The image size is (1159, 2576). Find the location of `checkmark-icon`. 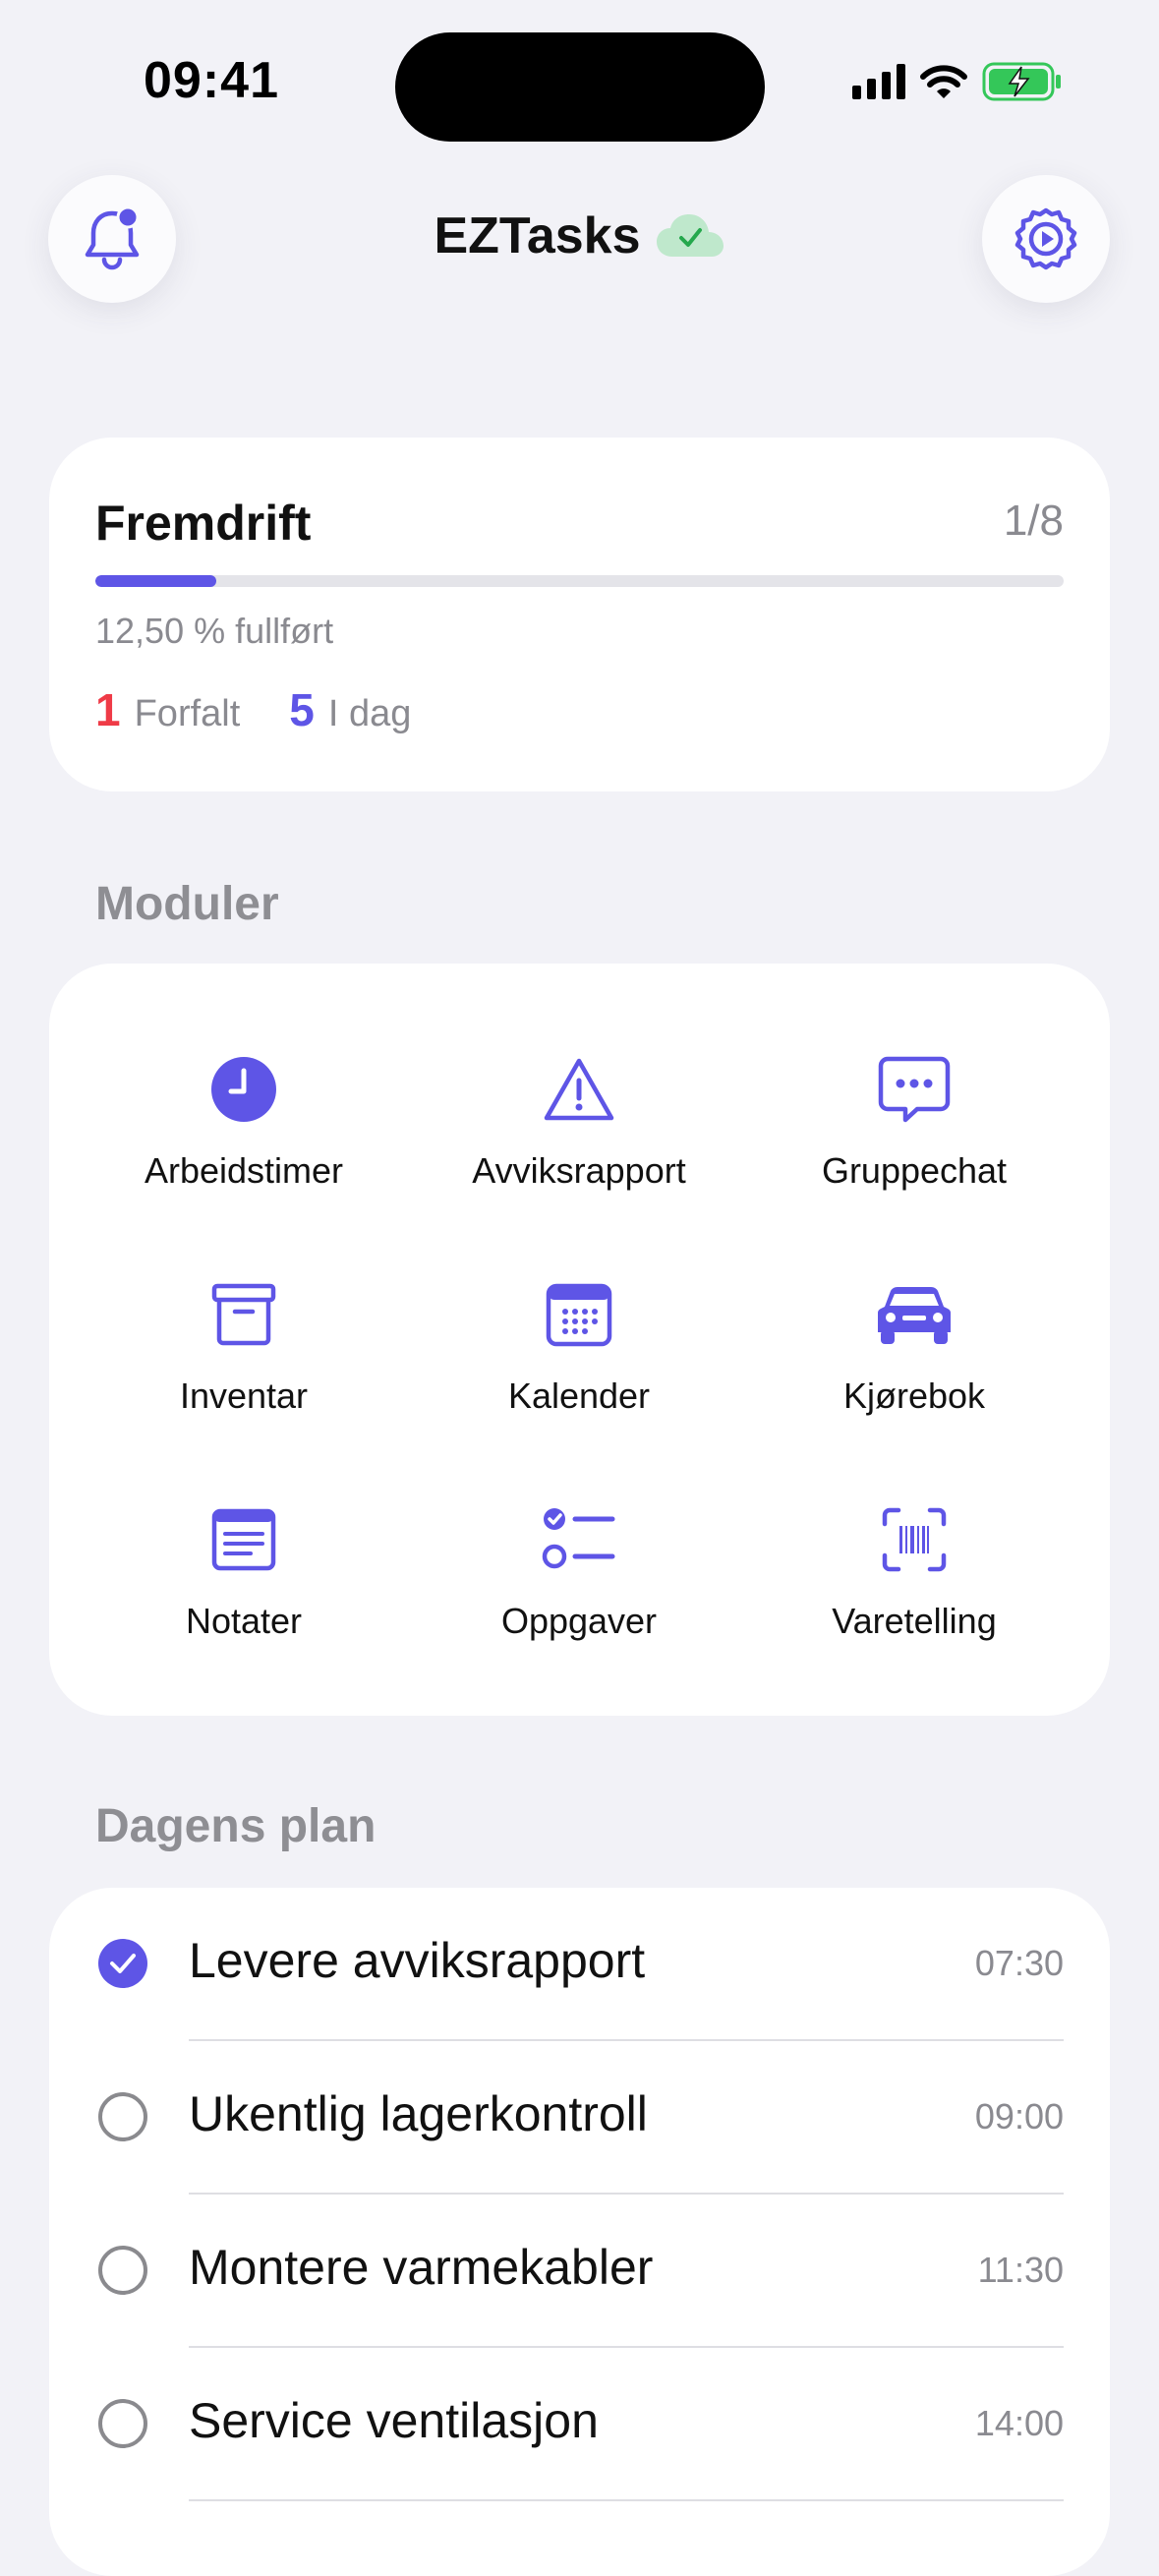

checkmark-icon is located at coordinates (123, 1963).